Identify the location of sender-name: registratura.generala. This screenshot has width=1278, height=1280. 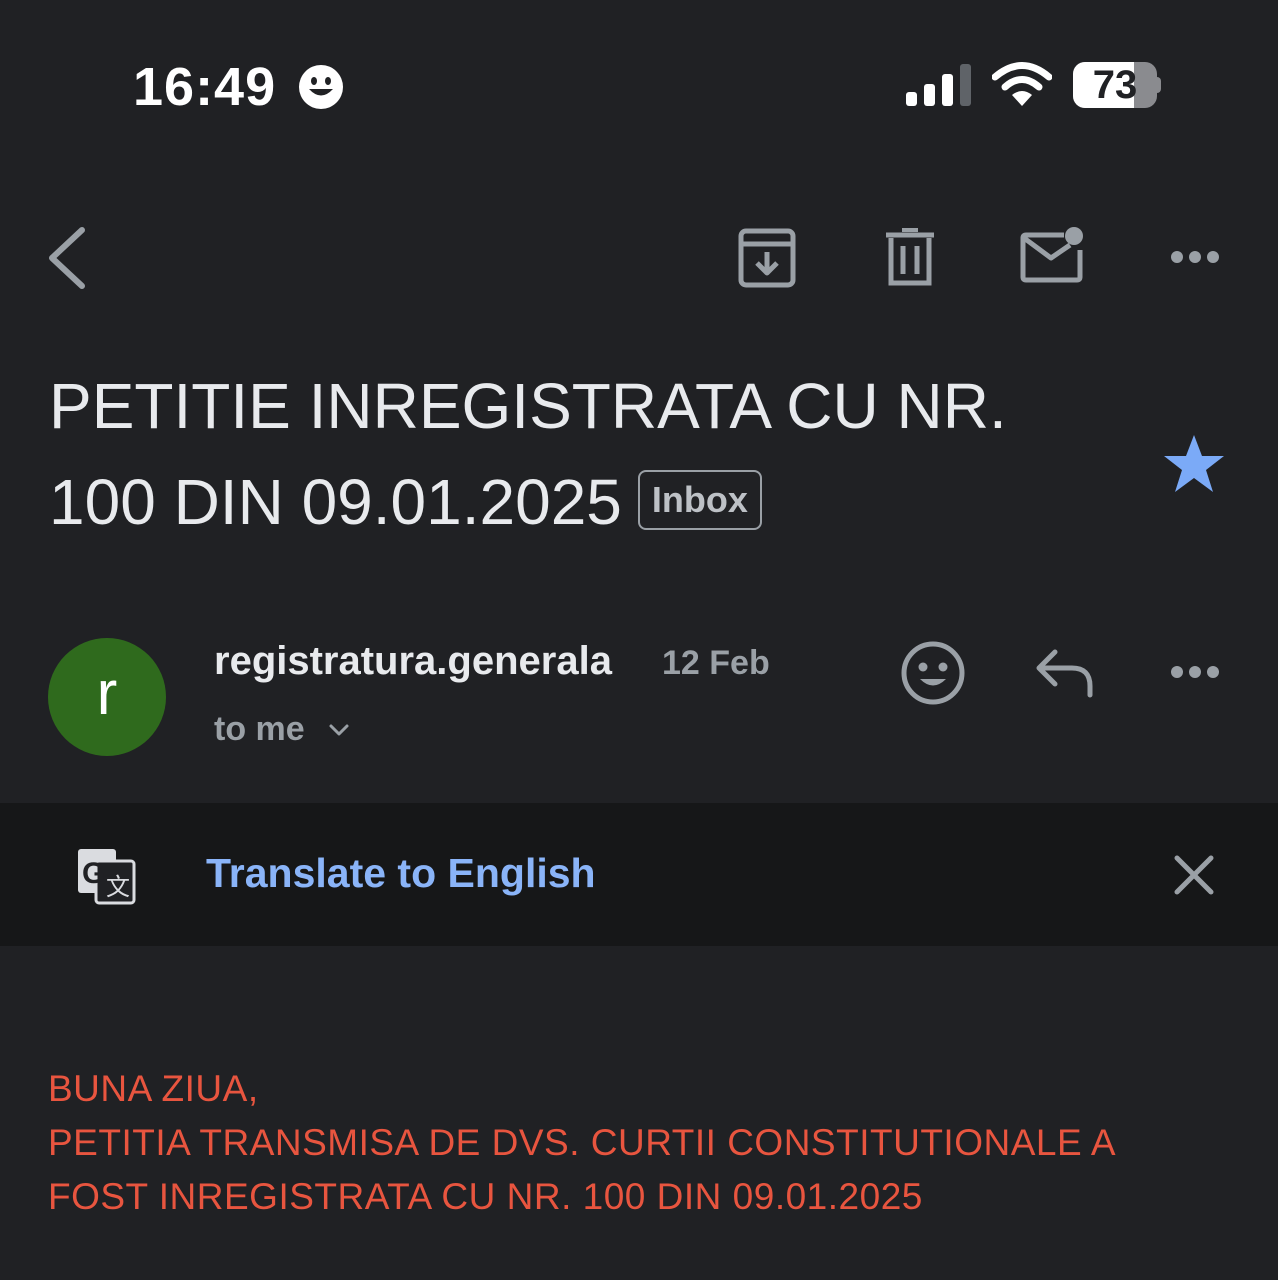
(413, 661).